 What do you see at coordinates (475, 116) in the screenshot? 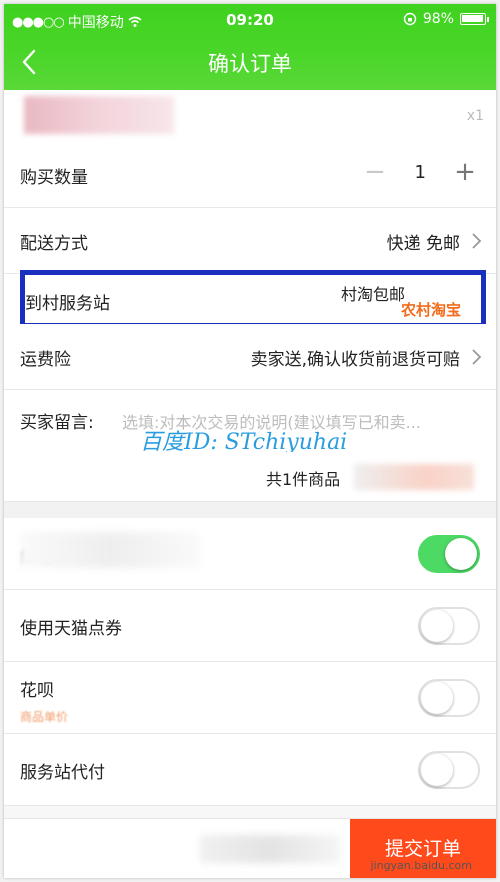
I see `product-qty-badge: x1` at bounding box center [475, 116].